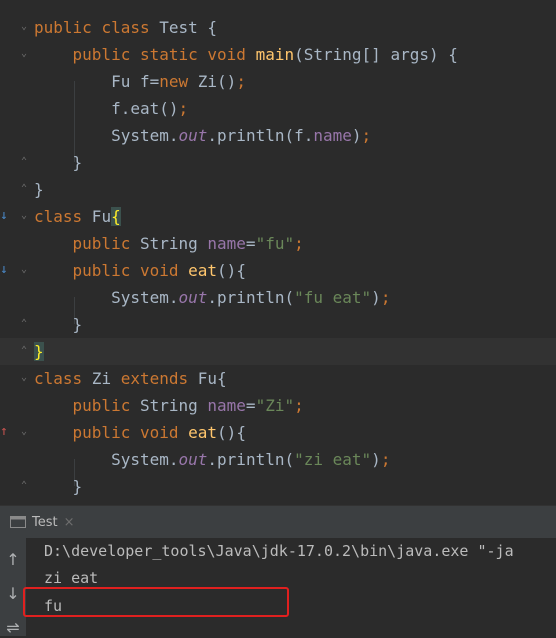 The image size is (556, 638). I want to click on code-line: System.out.println("zi eat");, so click(278, 459).